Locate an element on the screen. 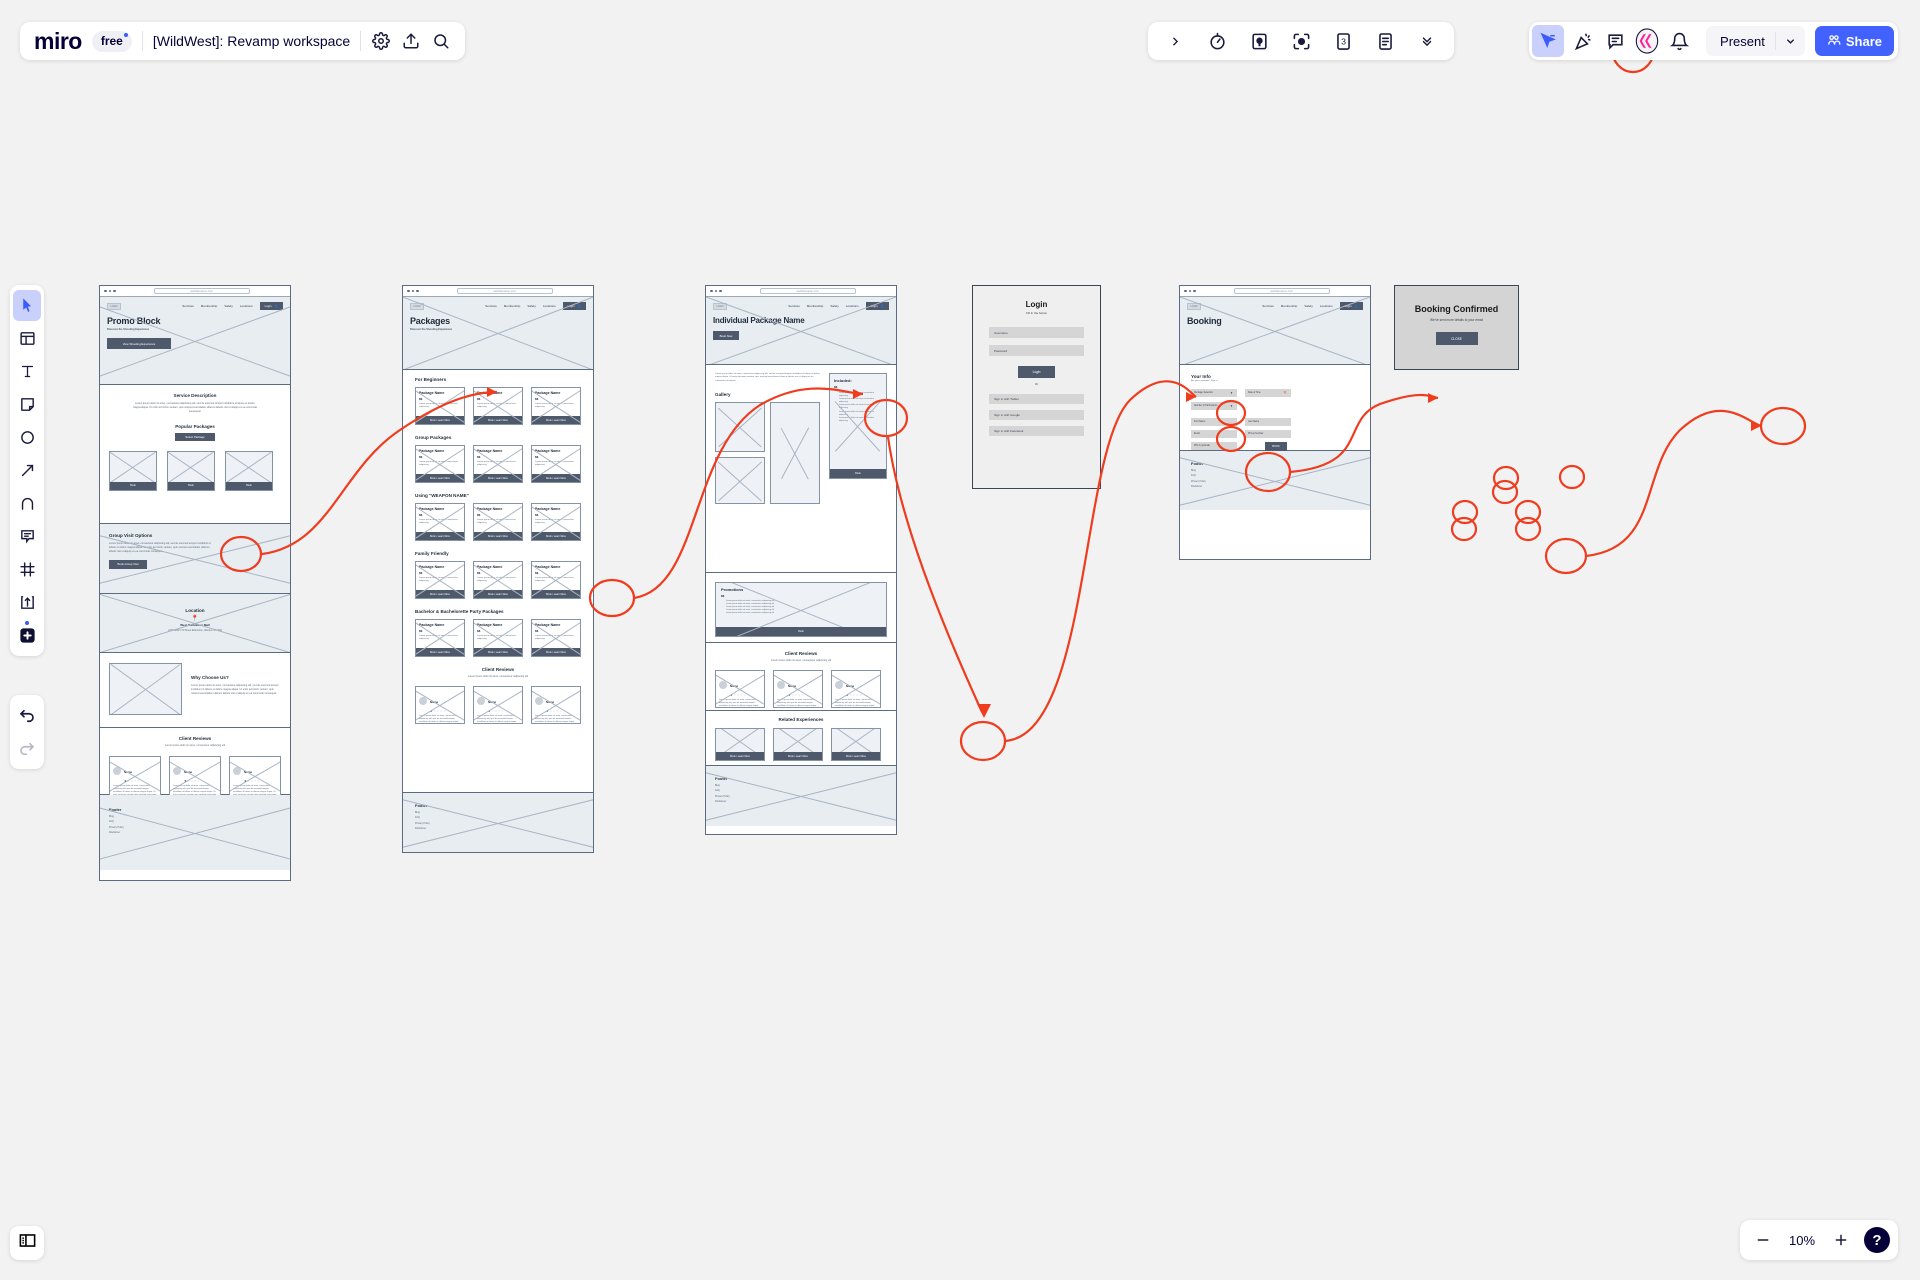  panel-toggle-button is located at coordinates (27, 1243).